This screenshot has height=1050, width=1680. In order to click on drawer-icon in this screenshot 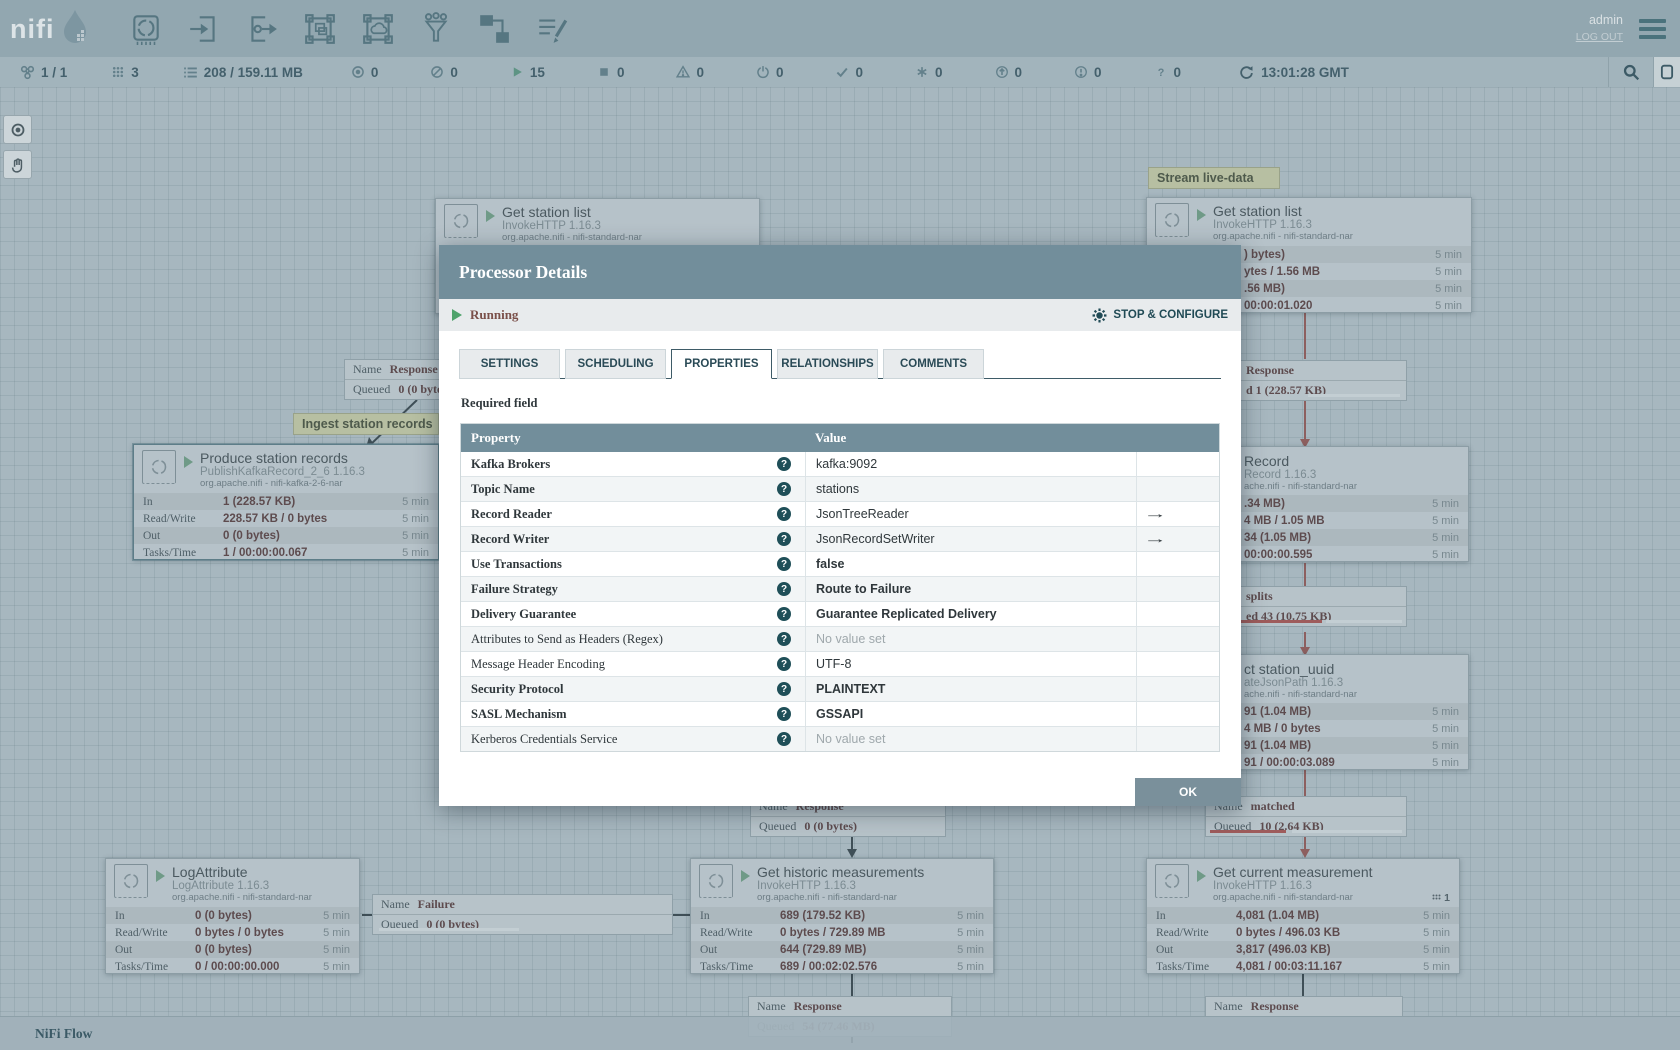, I will do `click(1667, 72)`.